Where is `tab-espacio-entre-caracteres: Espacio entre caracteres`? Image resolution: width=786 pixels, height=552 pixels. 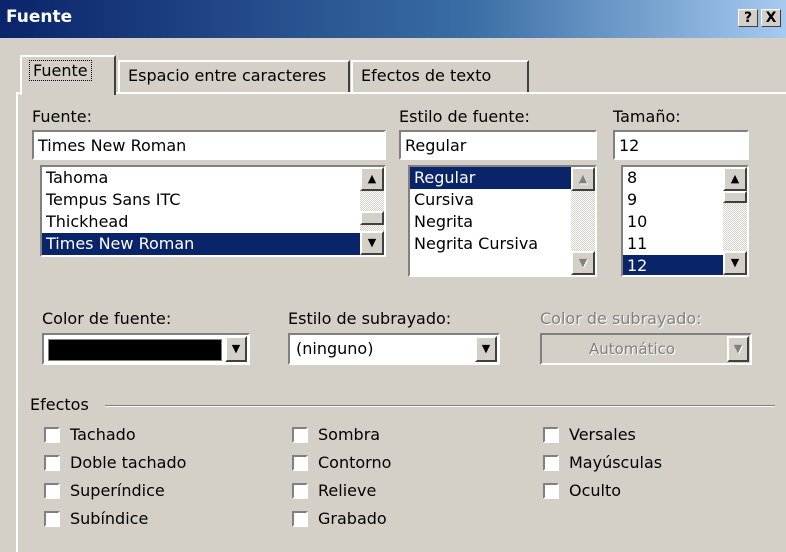 tab-espacio-entre-caracteres: Espacio entre caracteres is located at coordinates (234, 76).